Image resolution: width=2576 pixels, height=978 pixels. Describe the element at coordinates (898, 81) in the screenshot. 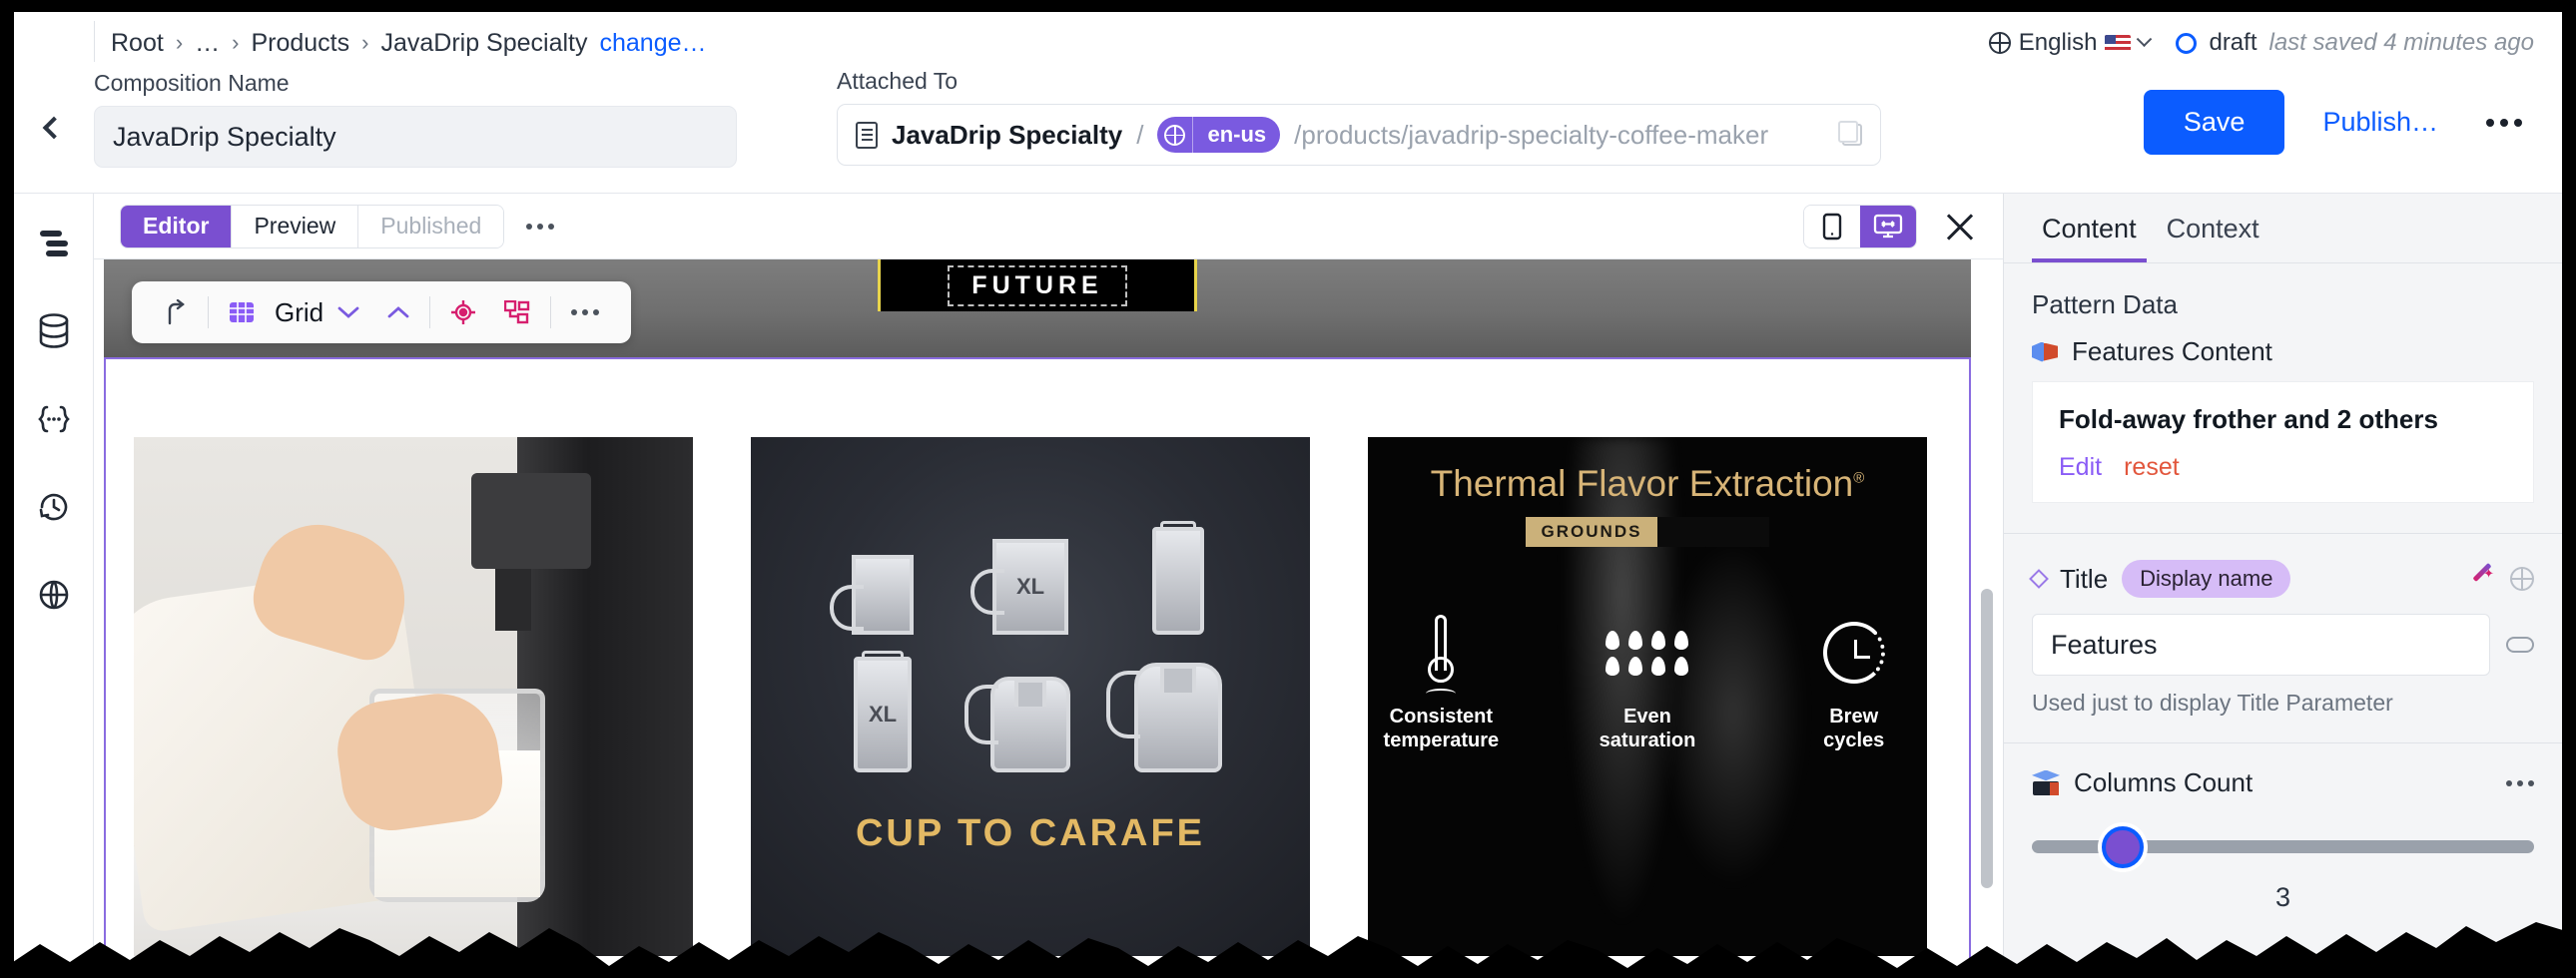

I see `attached-to-label: Attached To` at that location.